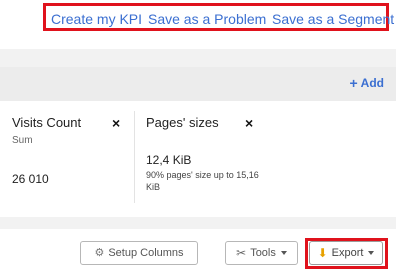 Image resolution: width=396 pixels, height=278 pixels. Describe the element at coordinates (146, 253) in the screenshot. I see `setup-columns-label: Setup Columns` at that location.